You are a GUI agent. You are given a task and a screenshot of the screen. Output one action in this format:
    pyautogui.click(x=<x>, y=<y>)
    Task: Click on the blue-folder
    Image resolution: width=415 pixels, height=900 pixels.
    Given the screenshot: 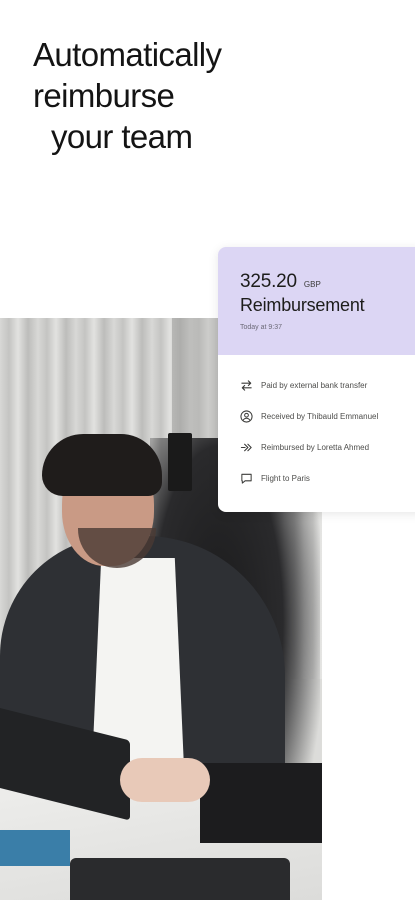 What is the action you would take?
    pyautogui.click(x=35, y=848)
    